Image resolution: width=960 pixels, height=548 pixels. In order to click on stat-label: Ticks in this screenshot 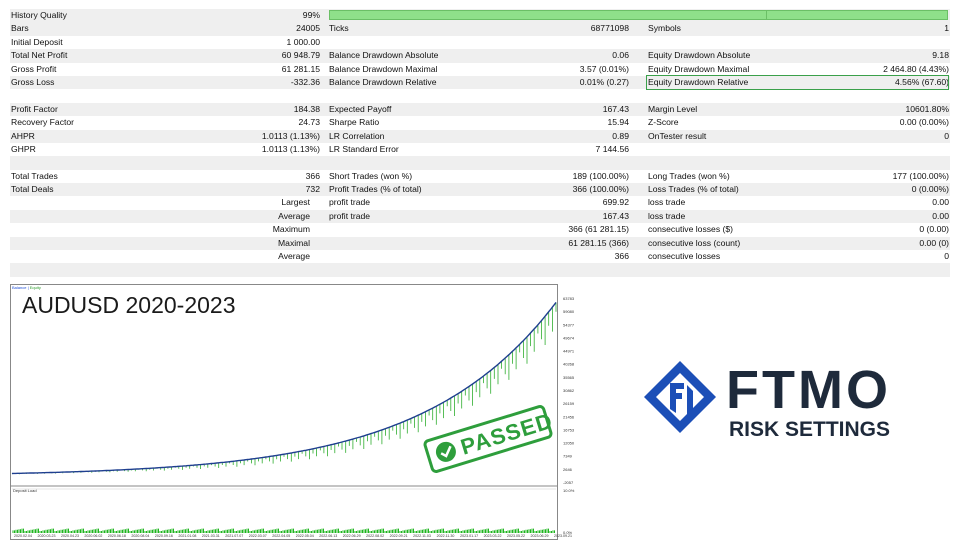, I will do `click(339, 28)`.